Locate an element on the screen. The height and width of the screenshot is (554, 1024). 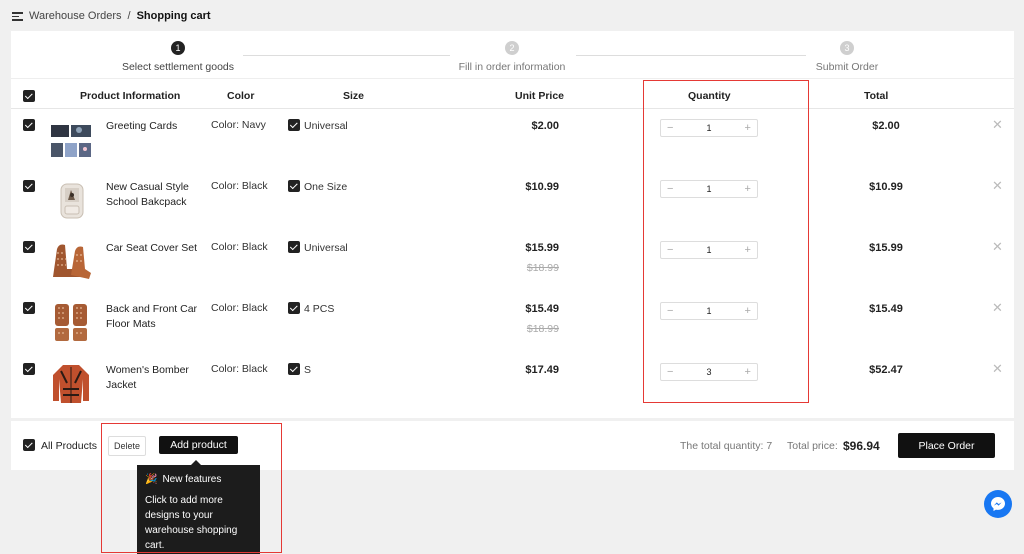
step-number: 1 is located at coordinates (178, 48).